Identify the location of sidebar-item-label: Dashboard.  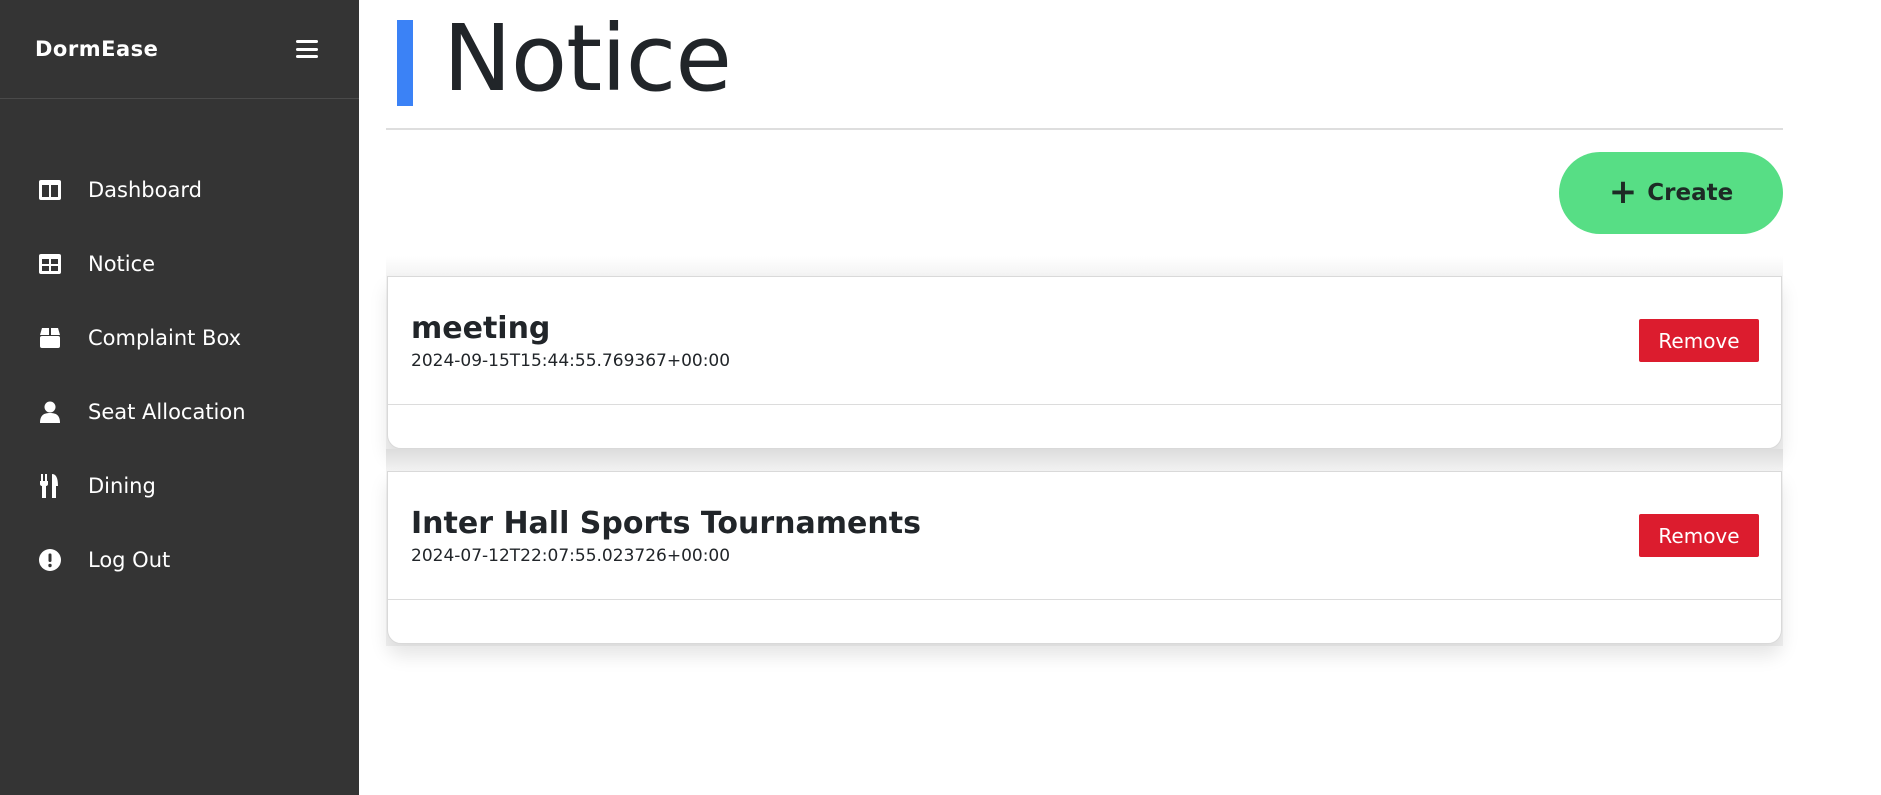
(145, 190).